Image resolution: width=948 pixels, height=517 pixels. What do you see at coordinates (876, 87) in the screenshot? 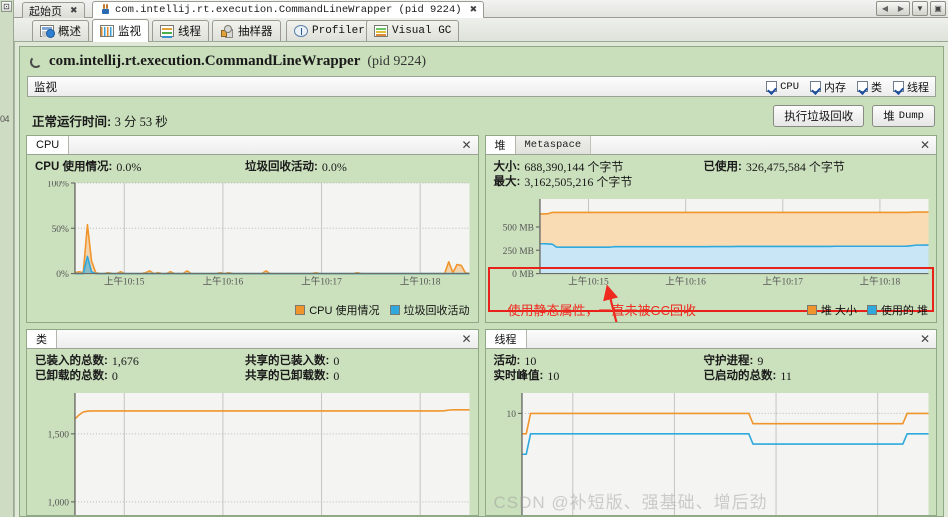
I see `checkbox-label: 类` at bounding box center [876, 87].